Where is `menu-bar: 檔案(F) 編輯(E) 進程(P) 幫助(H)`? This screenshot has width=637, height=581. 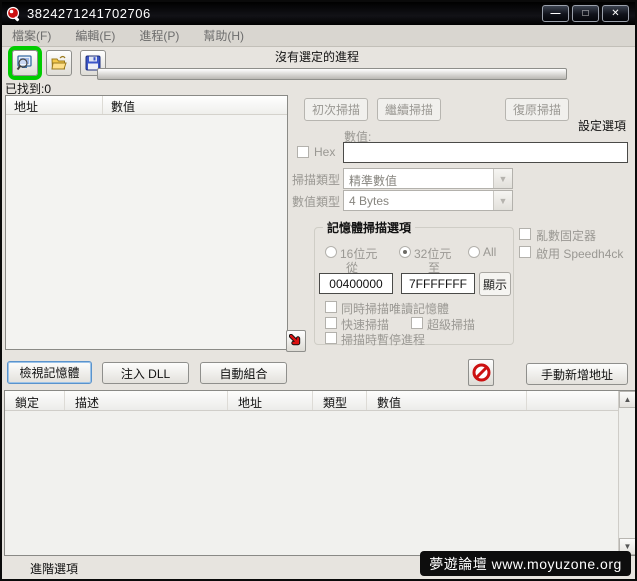 menu-bar: 檔案(F) 編輯(E) 進程(P) 幫助(H) is located at coordinates (318, 36).